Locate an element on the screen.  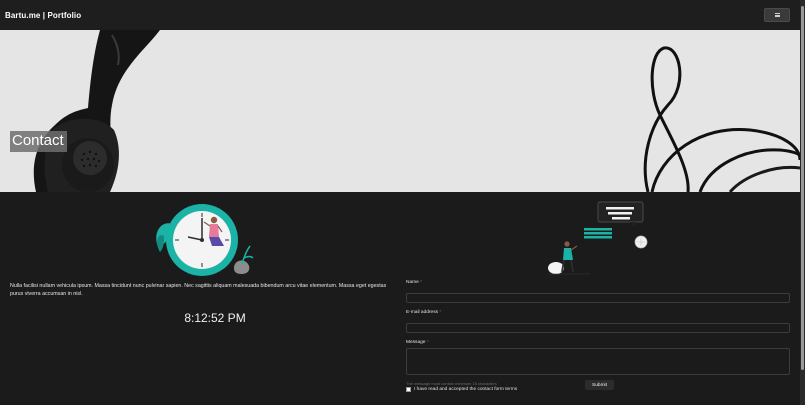
terms-checkbox is located at coordinates (408, 389).